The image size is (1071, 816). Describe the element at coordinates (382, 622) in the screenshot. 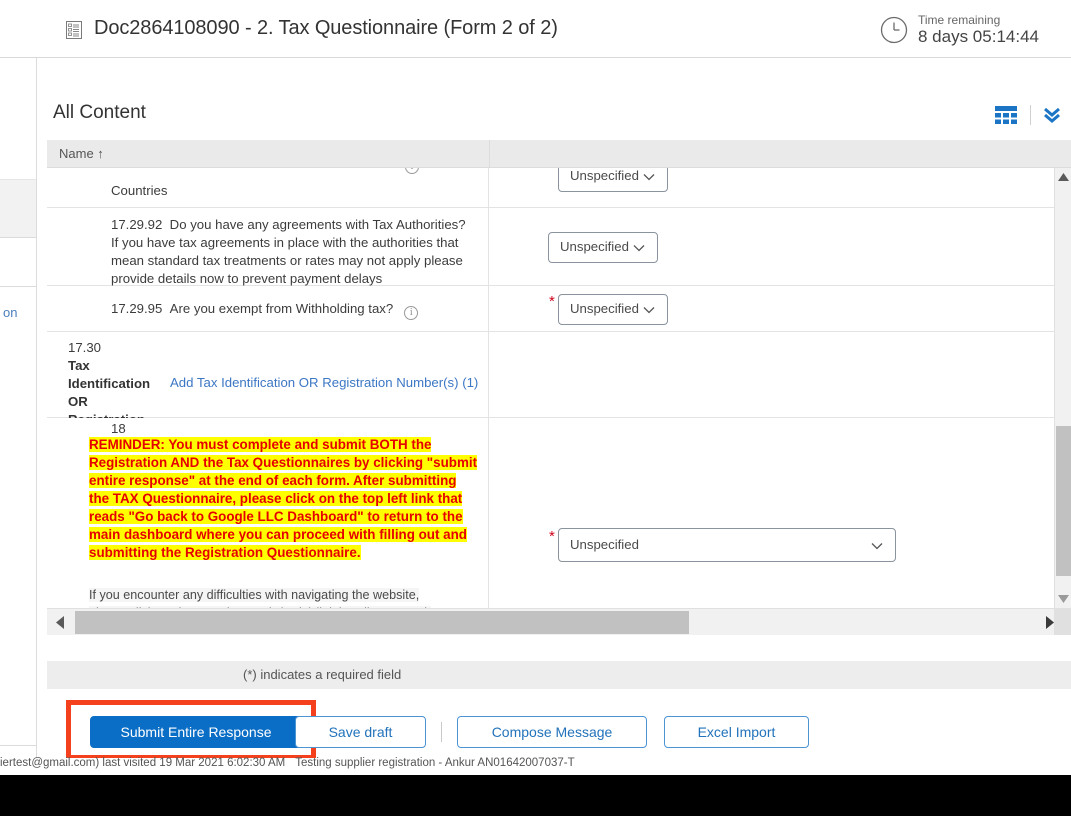

I see `horizontal-scrollbar-thumb` at that location.